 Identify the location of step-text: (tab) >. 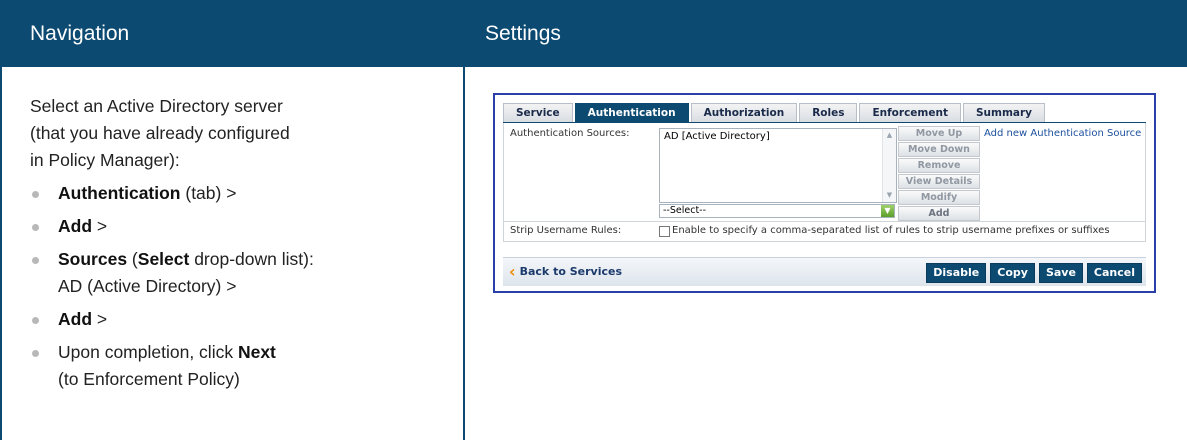
(208, 193).